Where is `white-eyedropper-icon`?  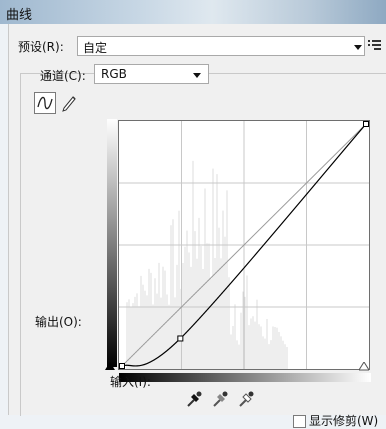 white-eyedropper-icon is located at coordinates (246, 399).